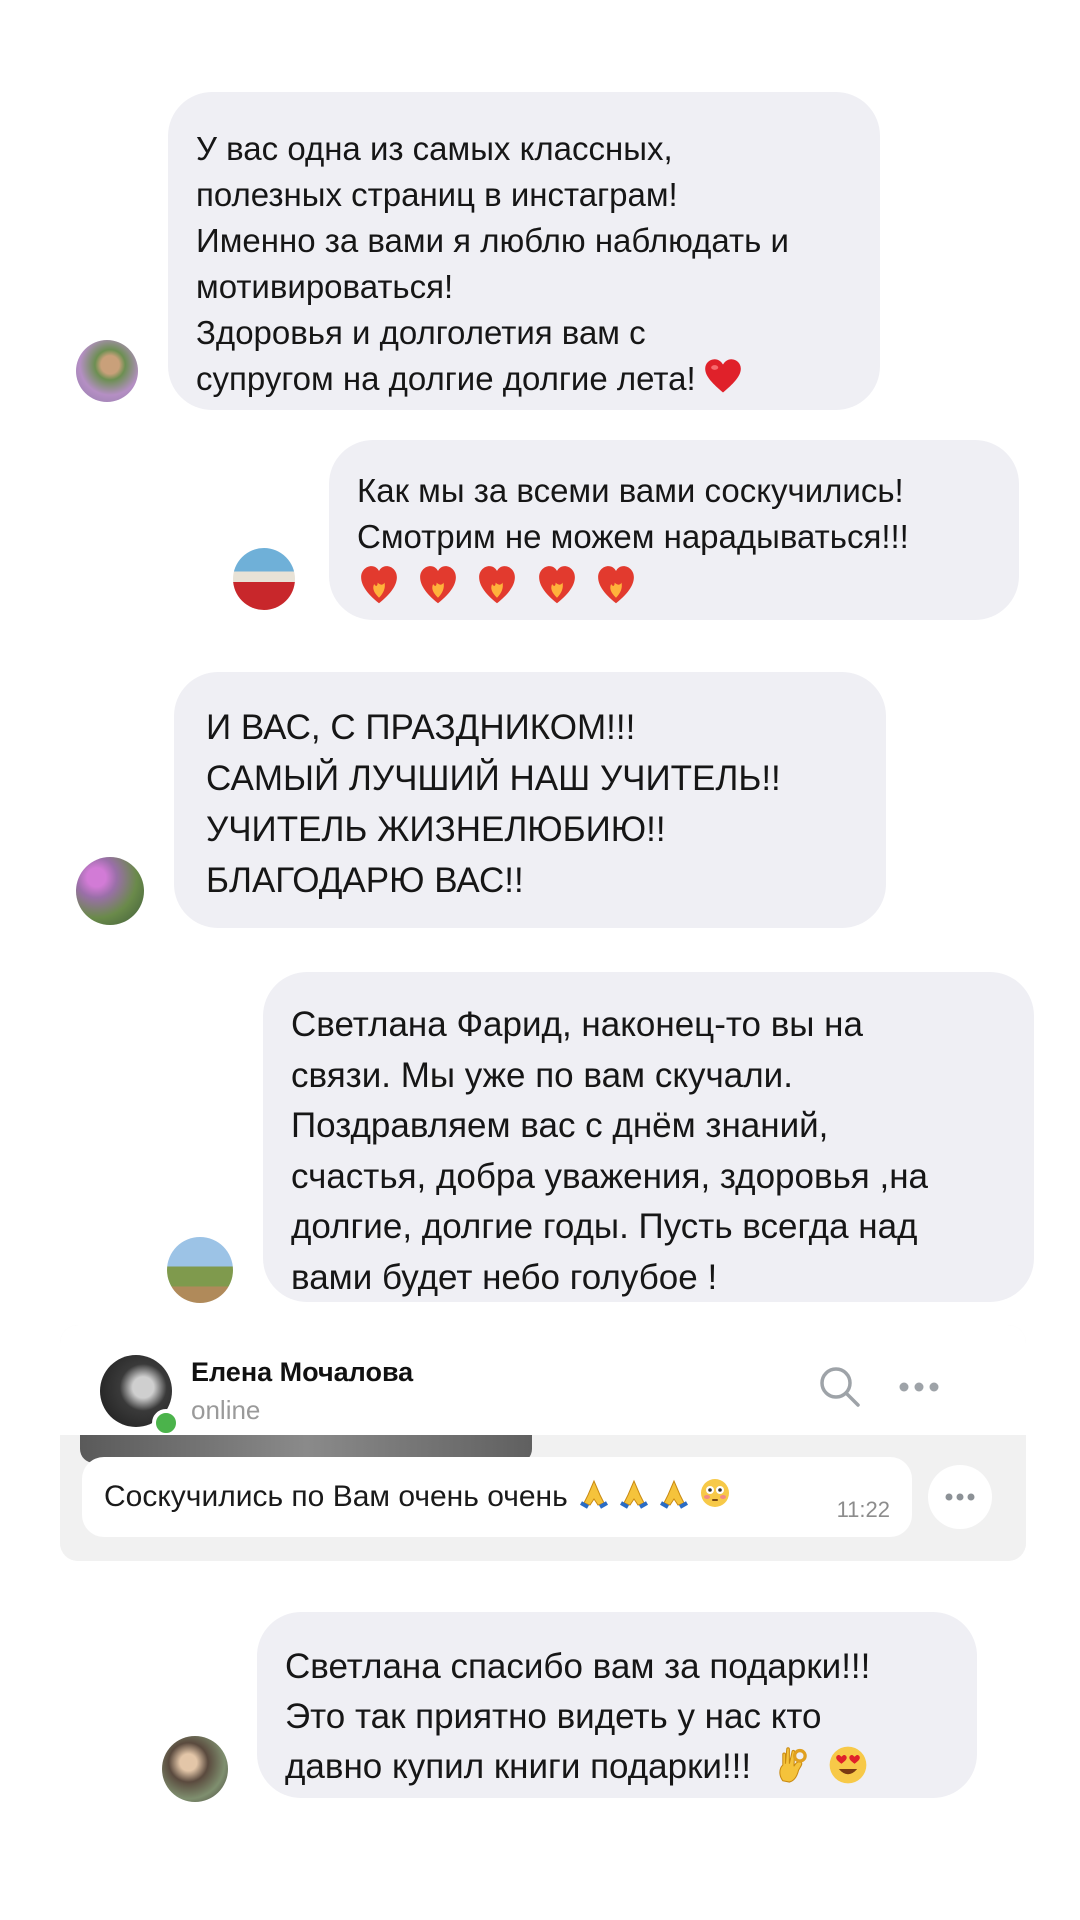  Describe the element at coordinates (504, 1277) in the screenshot. I see `message-line: вами будет небо голубое !` at that location.